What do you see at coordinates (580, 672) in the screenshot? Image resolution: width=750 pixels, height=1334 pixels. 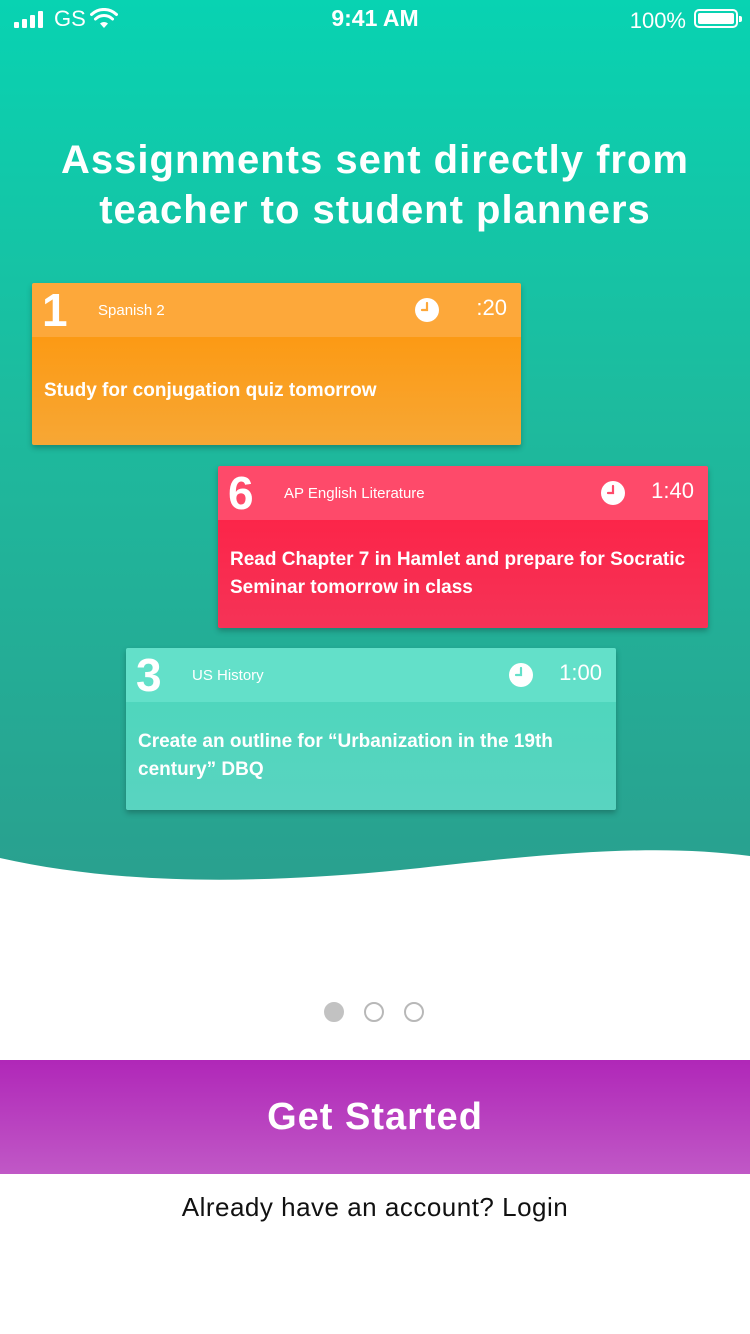 I see `duration-label: 1:00` at bounding box center [580, 672].